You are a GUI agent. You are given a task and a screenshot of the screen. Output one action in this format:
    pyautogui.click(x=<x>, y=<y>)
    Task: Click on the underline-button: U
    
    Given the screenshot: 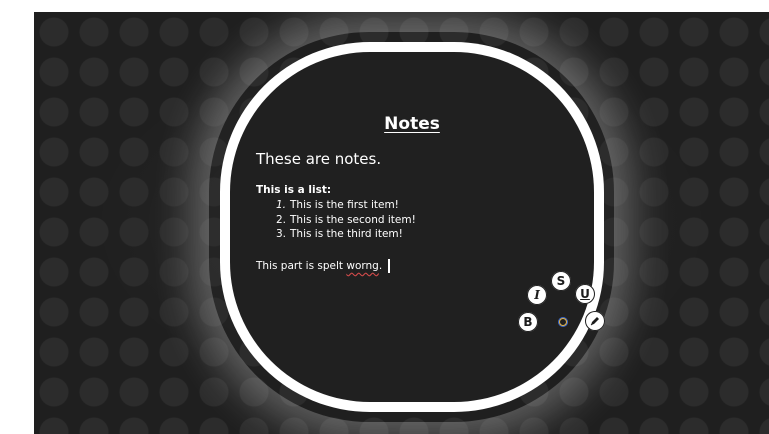 What is the action you would take?
    pyautogui.click(x=585, y=294)
    